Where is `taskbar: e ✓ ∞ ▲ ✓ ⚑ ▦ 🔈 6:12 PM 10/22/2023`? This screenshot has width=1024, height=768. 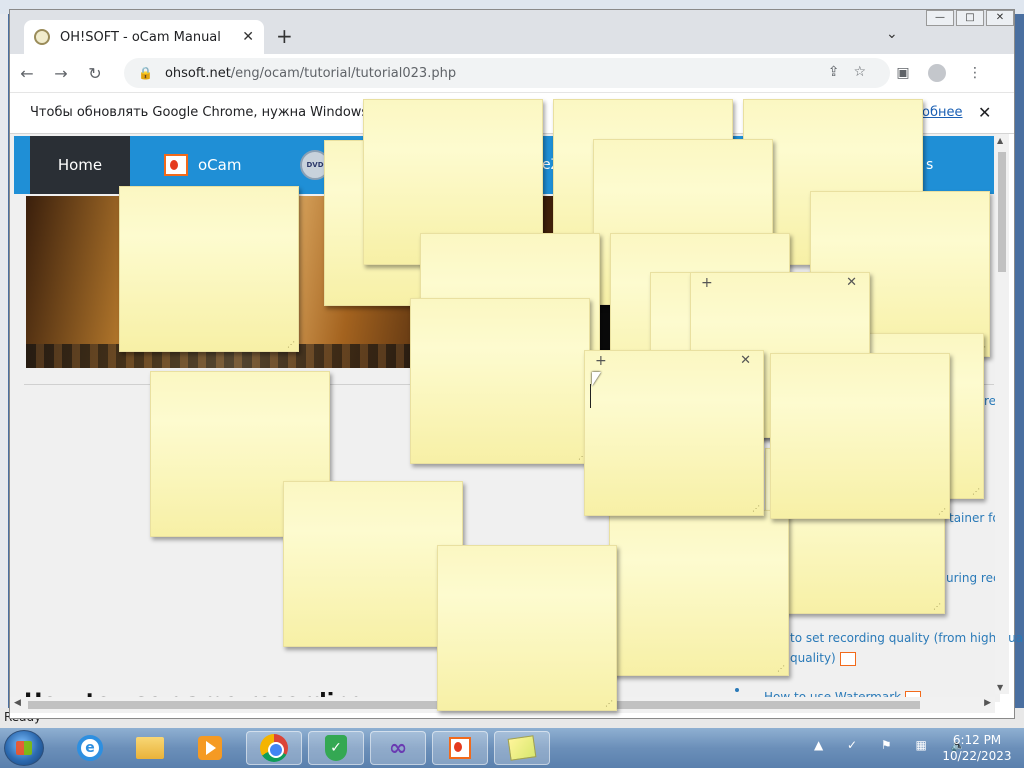
taskbar: e ✓ ∞ ▲ ✓ ⚑ ▦ 🔈 6:12 PM 10/22/2023 is located at coordinates (512, 748).